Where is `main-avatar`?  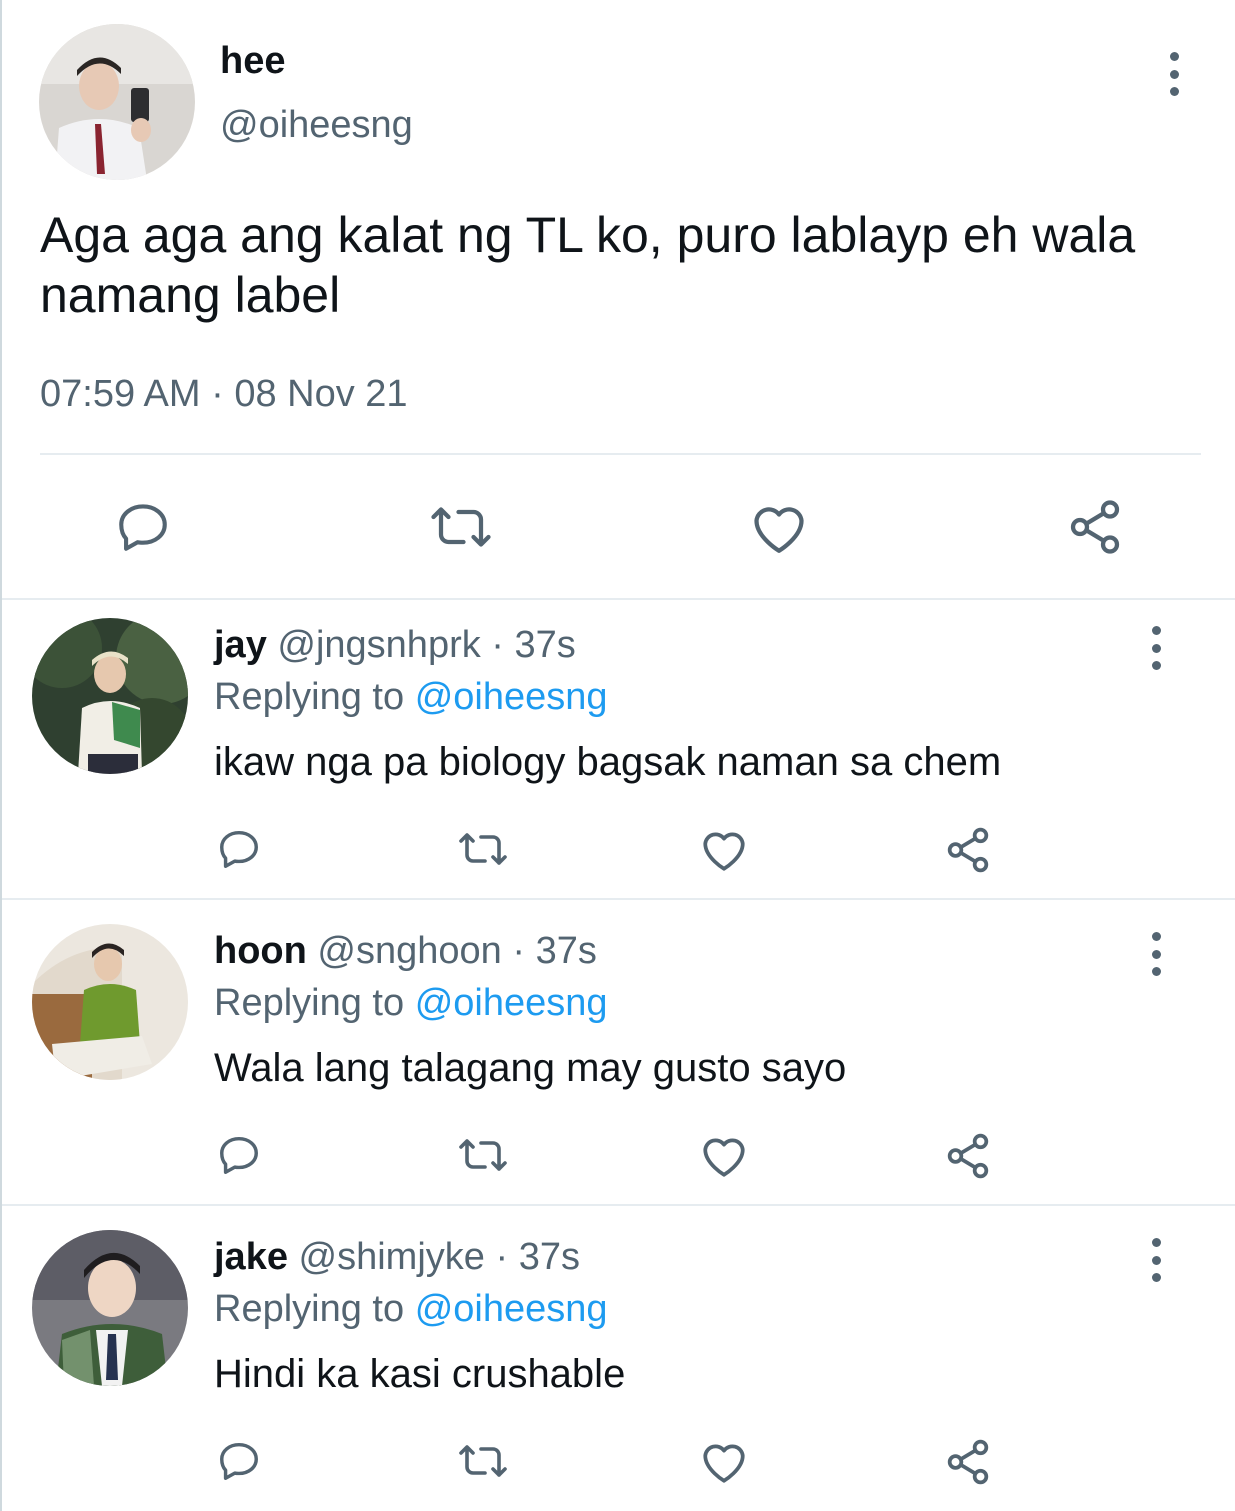 main-avatar is located at coordinates (117, 102).